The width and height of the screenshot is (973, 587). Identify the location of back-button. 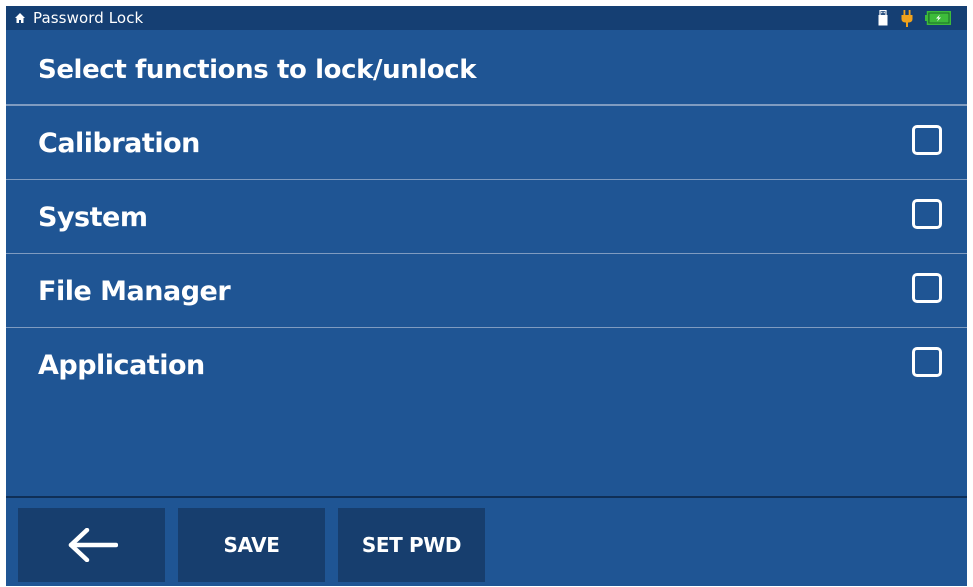
(91, 545).